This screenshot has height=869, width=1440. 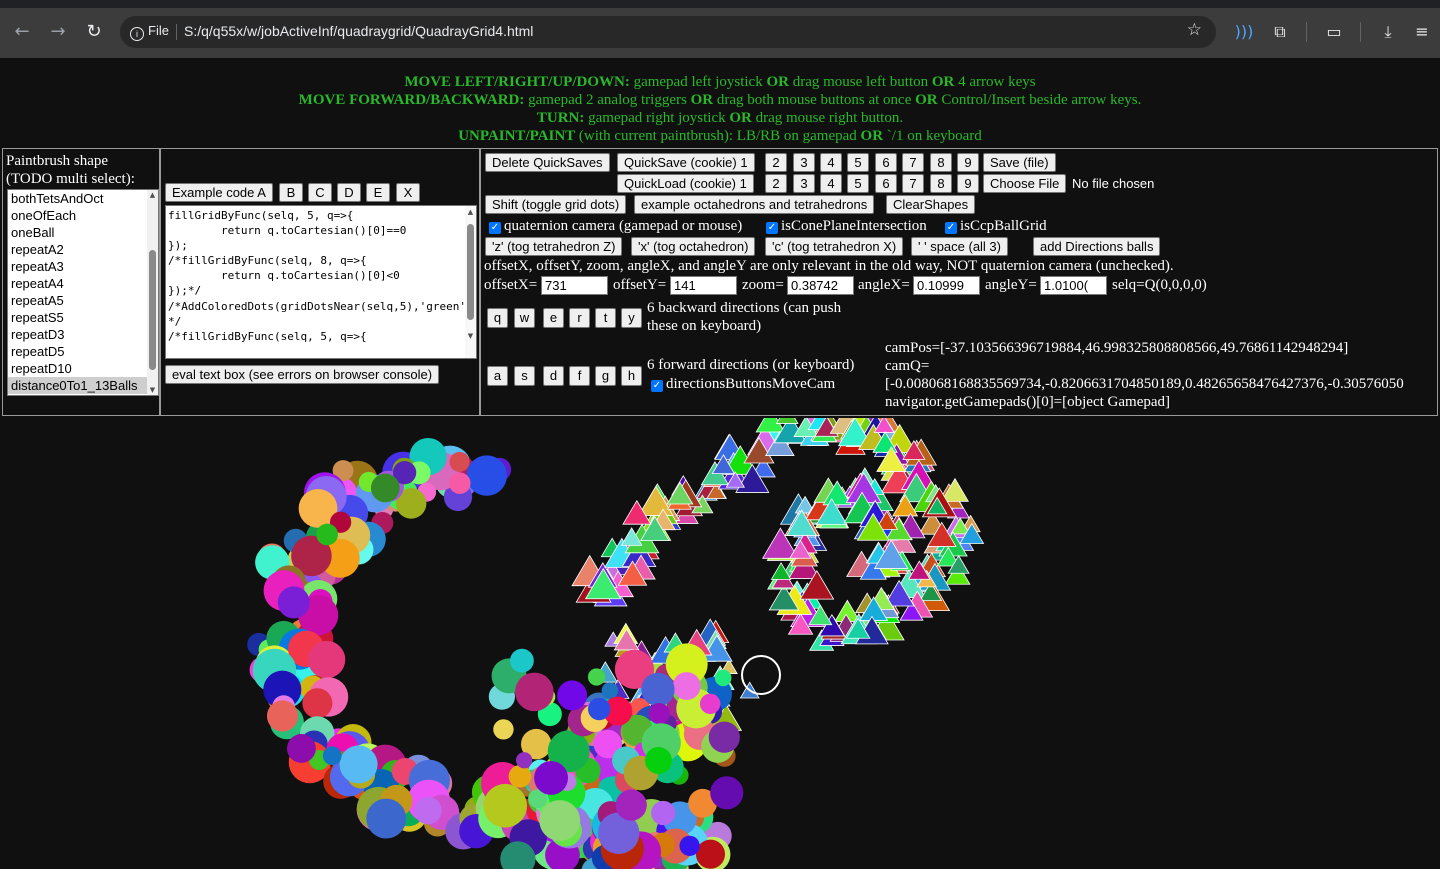 I want to click on backward-direction-key: w, so click(x=524, y=318).